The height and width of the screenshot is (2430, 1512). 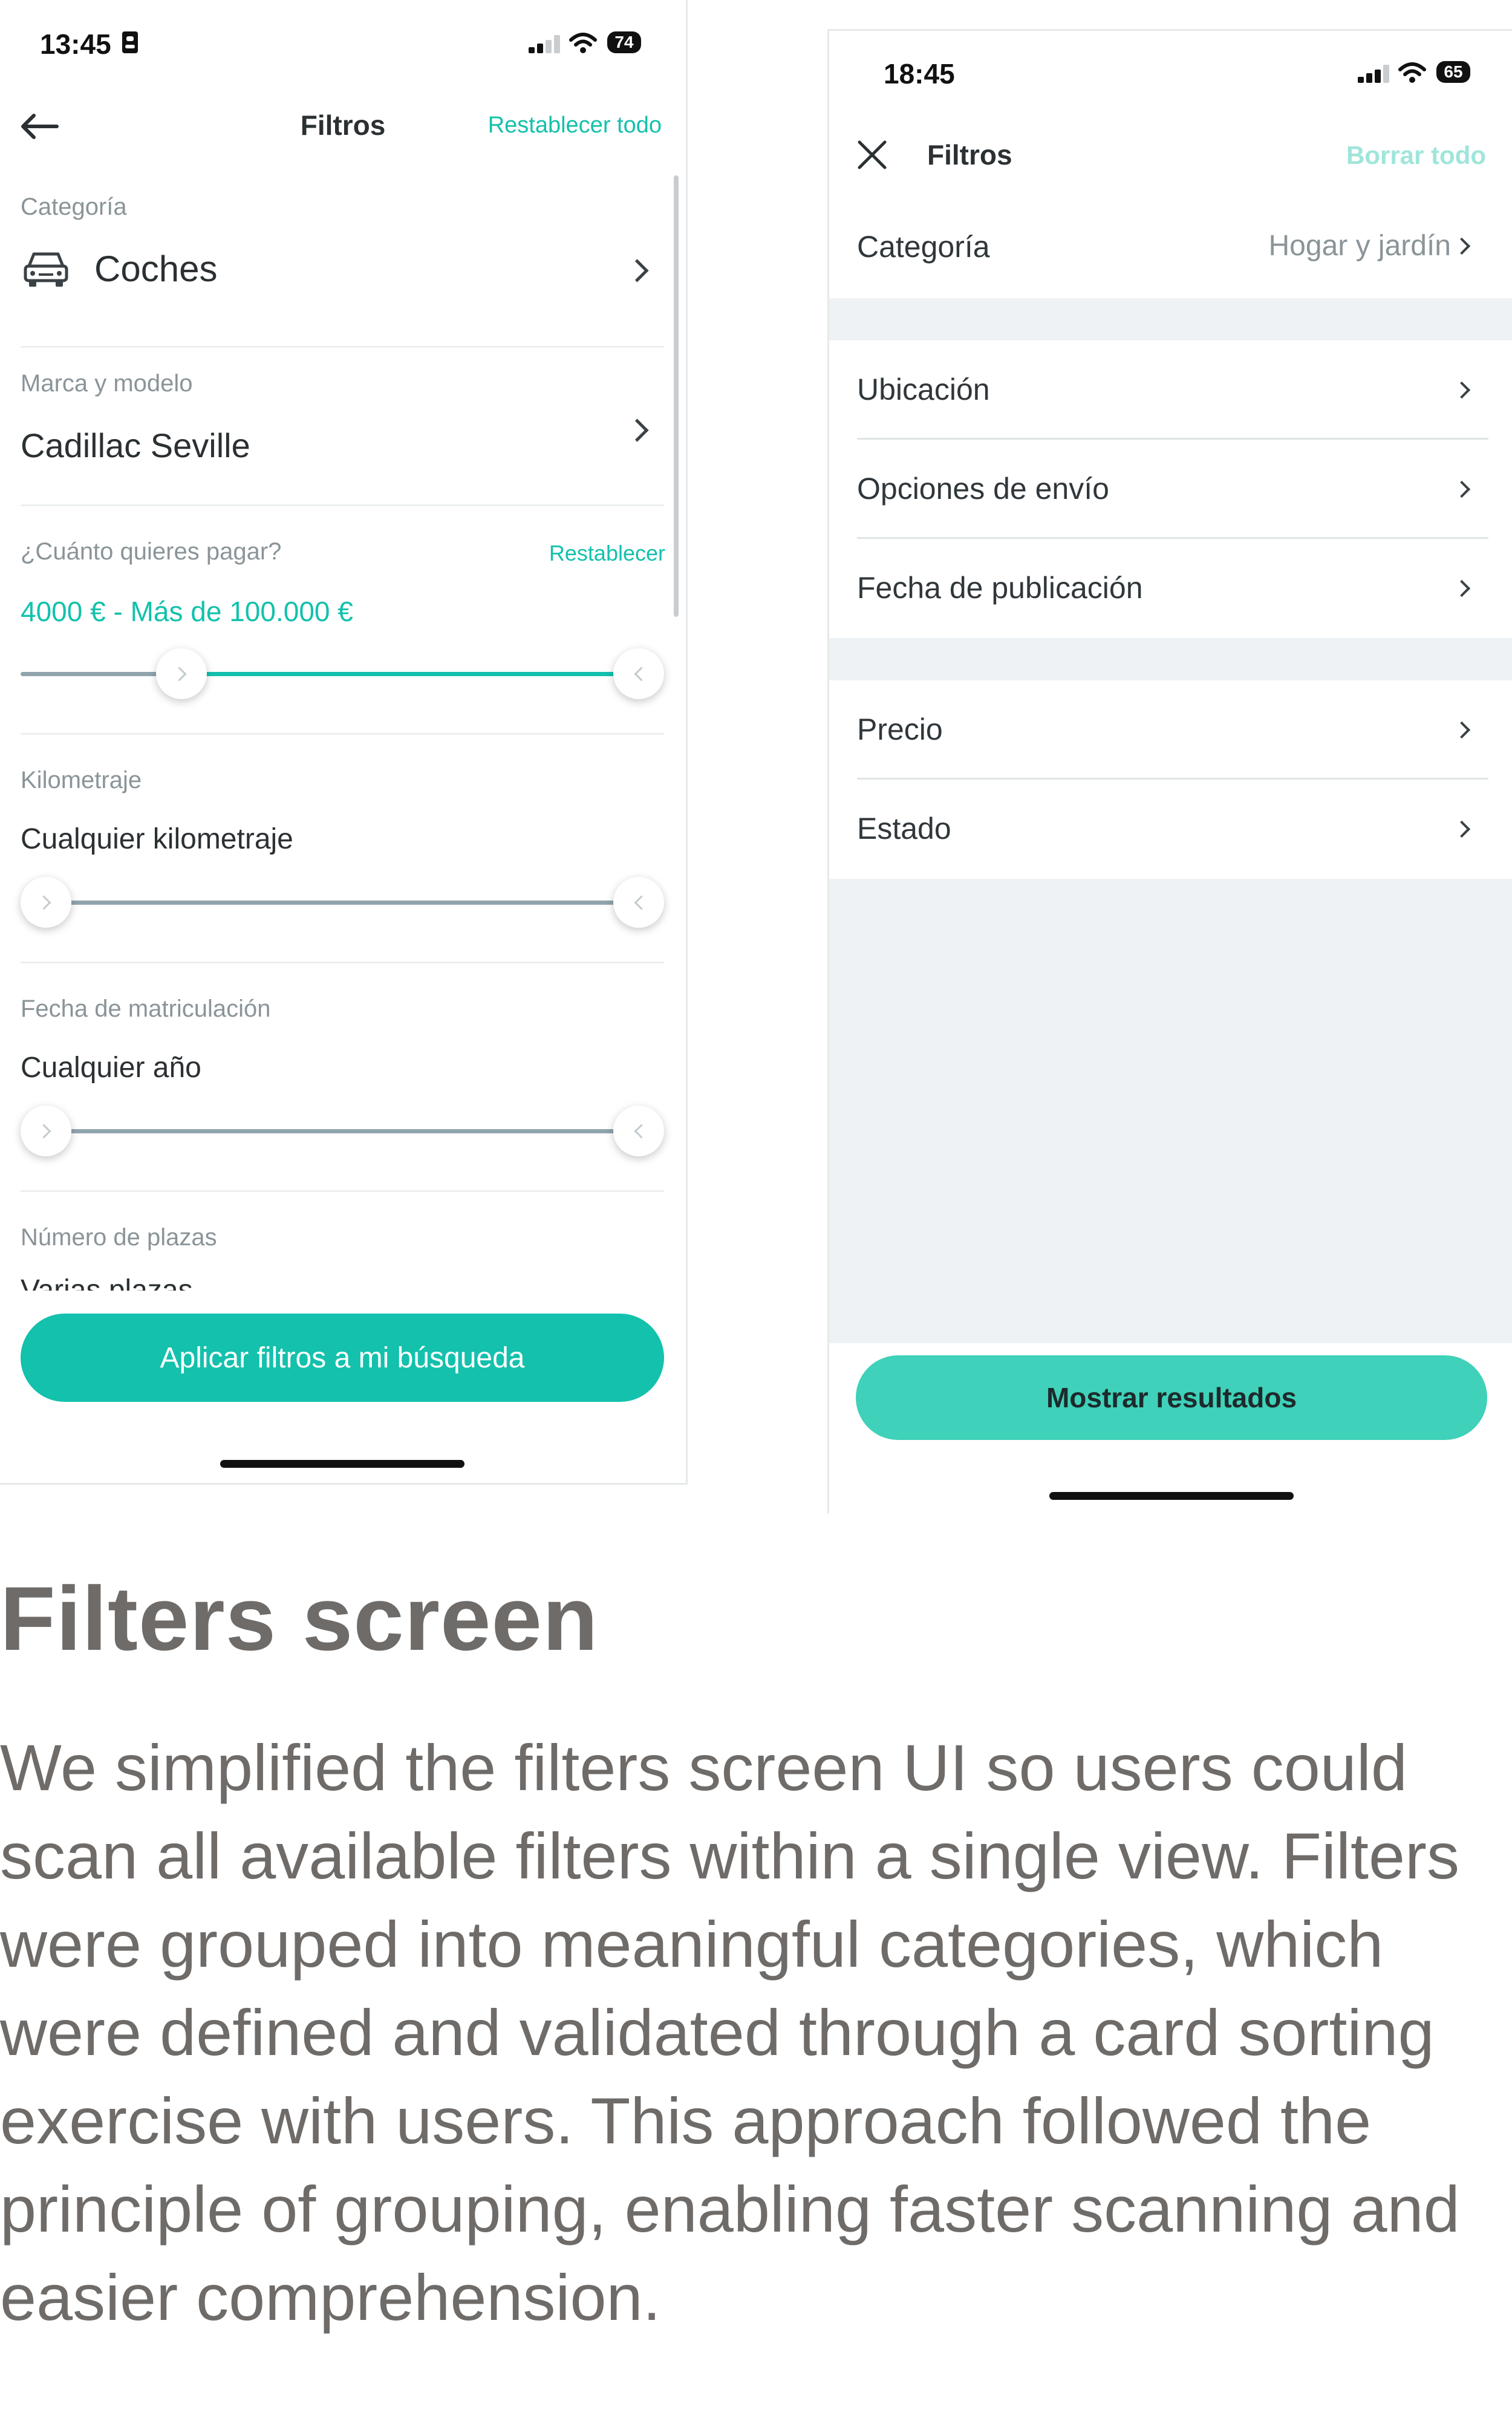 What do you see at coordinates (187, 611) in the screenshot?
I see `price-range-value: 4000 € - Más de 100.000 €` at bounding box center [187, 611].